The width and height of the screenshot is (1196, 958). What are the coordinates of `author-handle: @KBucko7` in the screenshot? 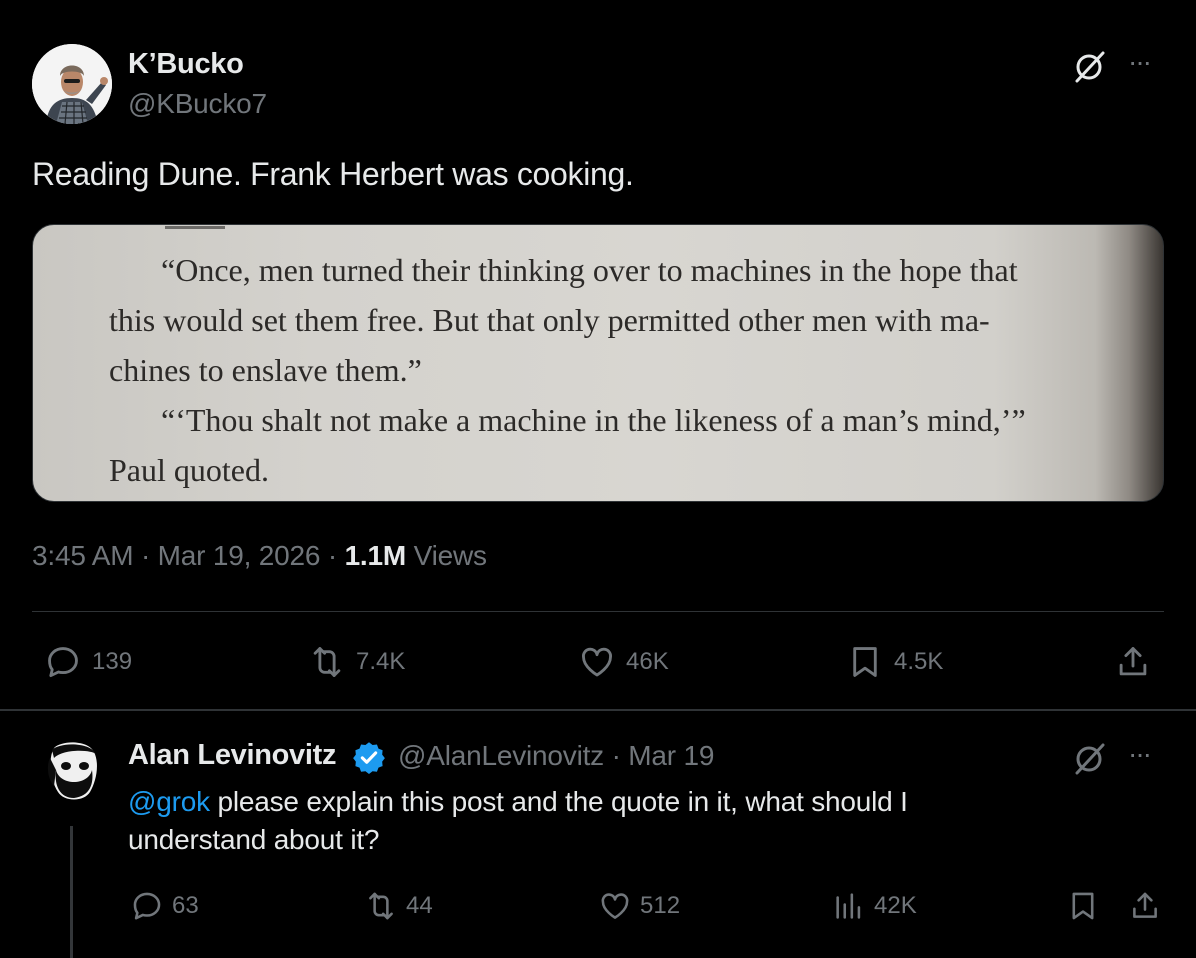 It's located at (197, 104).